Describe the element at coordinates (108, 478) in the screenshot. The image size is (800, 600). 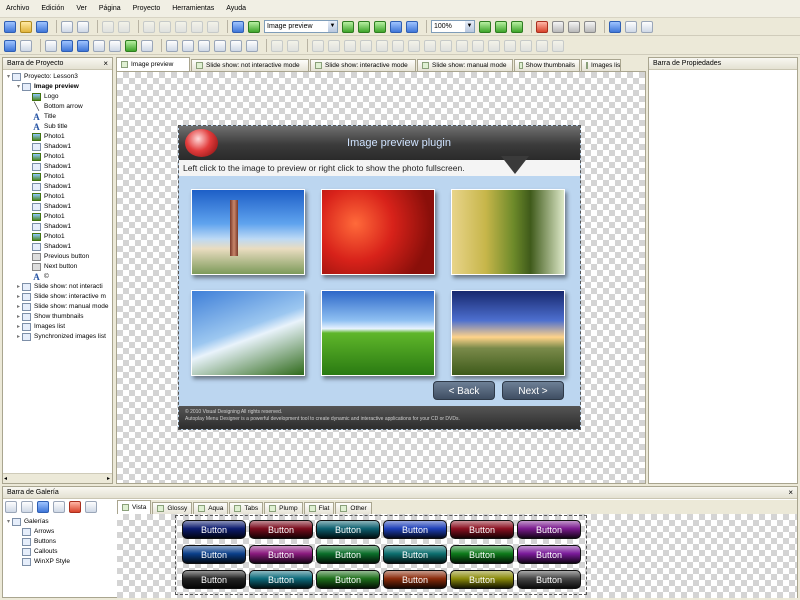
I see `scroll-right-icon: ▸` at that location.